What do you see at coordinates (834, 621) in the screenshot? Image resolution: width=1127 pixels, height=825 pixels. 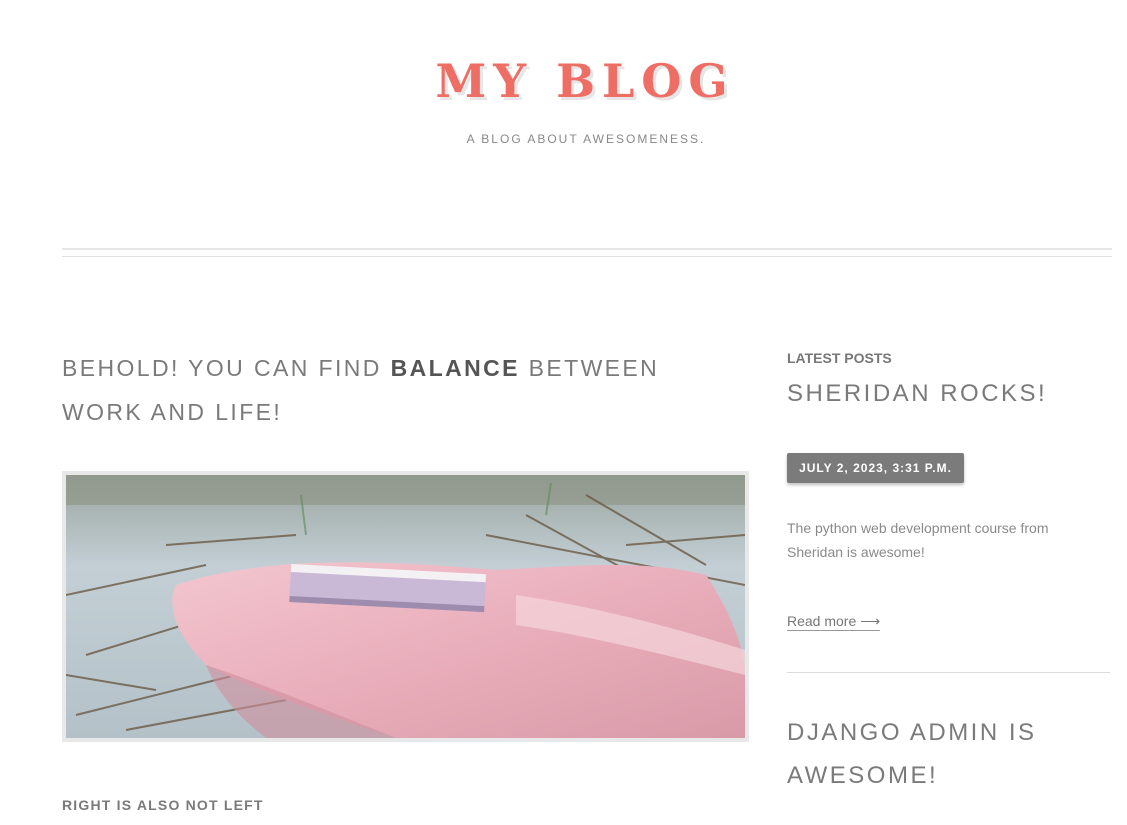 I see `read-more-link: Read more ⟶` at bounding box center [834, 621].